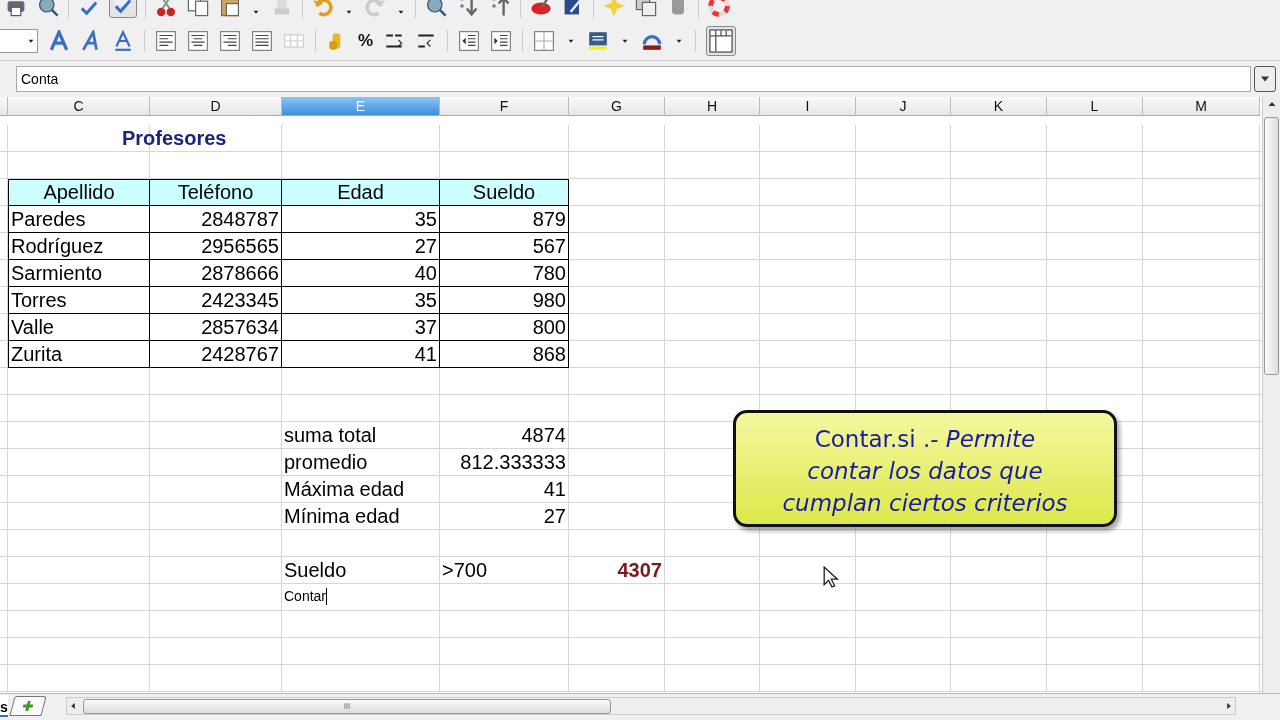 The height and width of the screenshot is (720, 1280). Describe the element at coordinates (166, 9) in the screenshot. I see `scissors-icon` at that location.